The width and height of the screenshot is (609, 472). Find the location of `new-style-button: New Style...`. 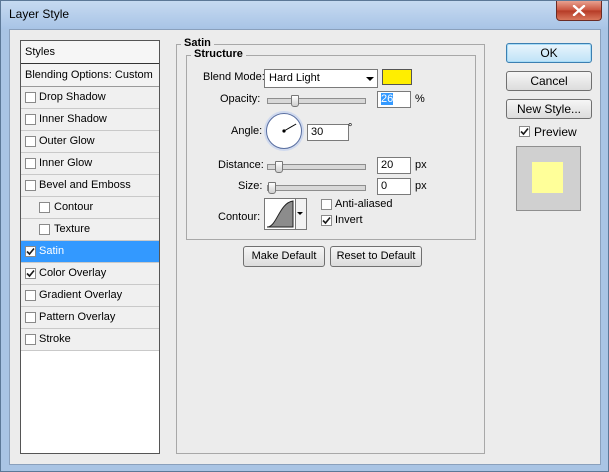

new-style-button: New Style... is located at coordinates (549, 109).